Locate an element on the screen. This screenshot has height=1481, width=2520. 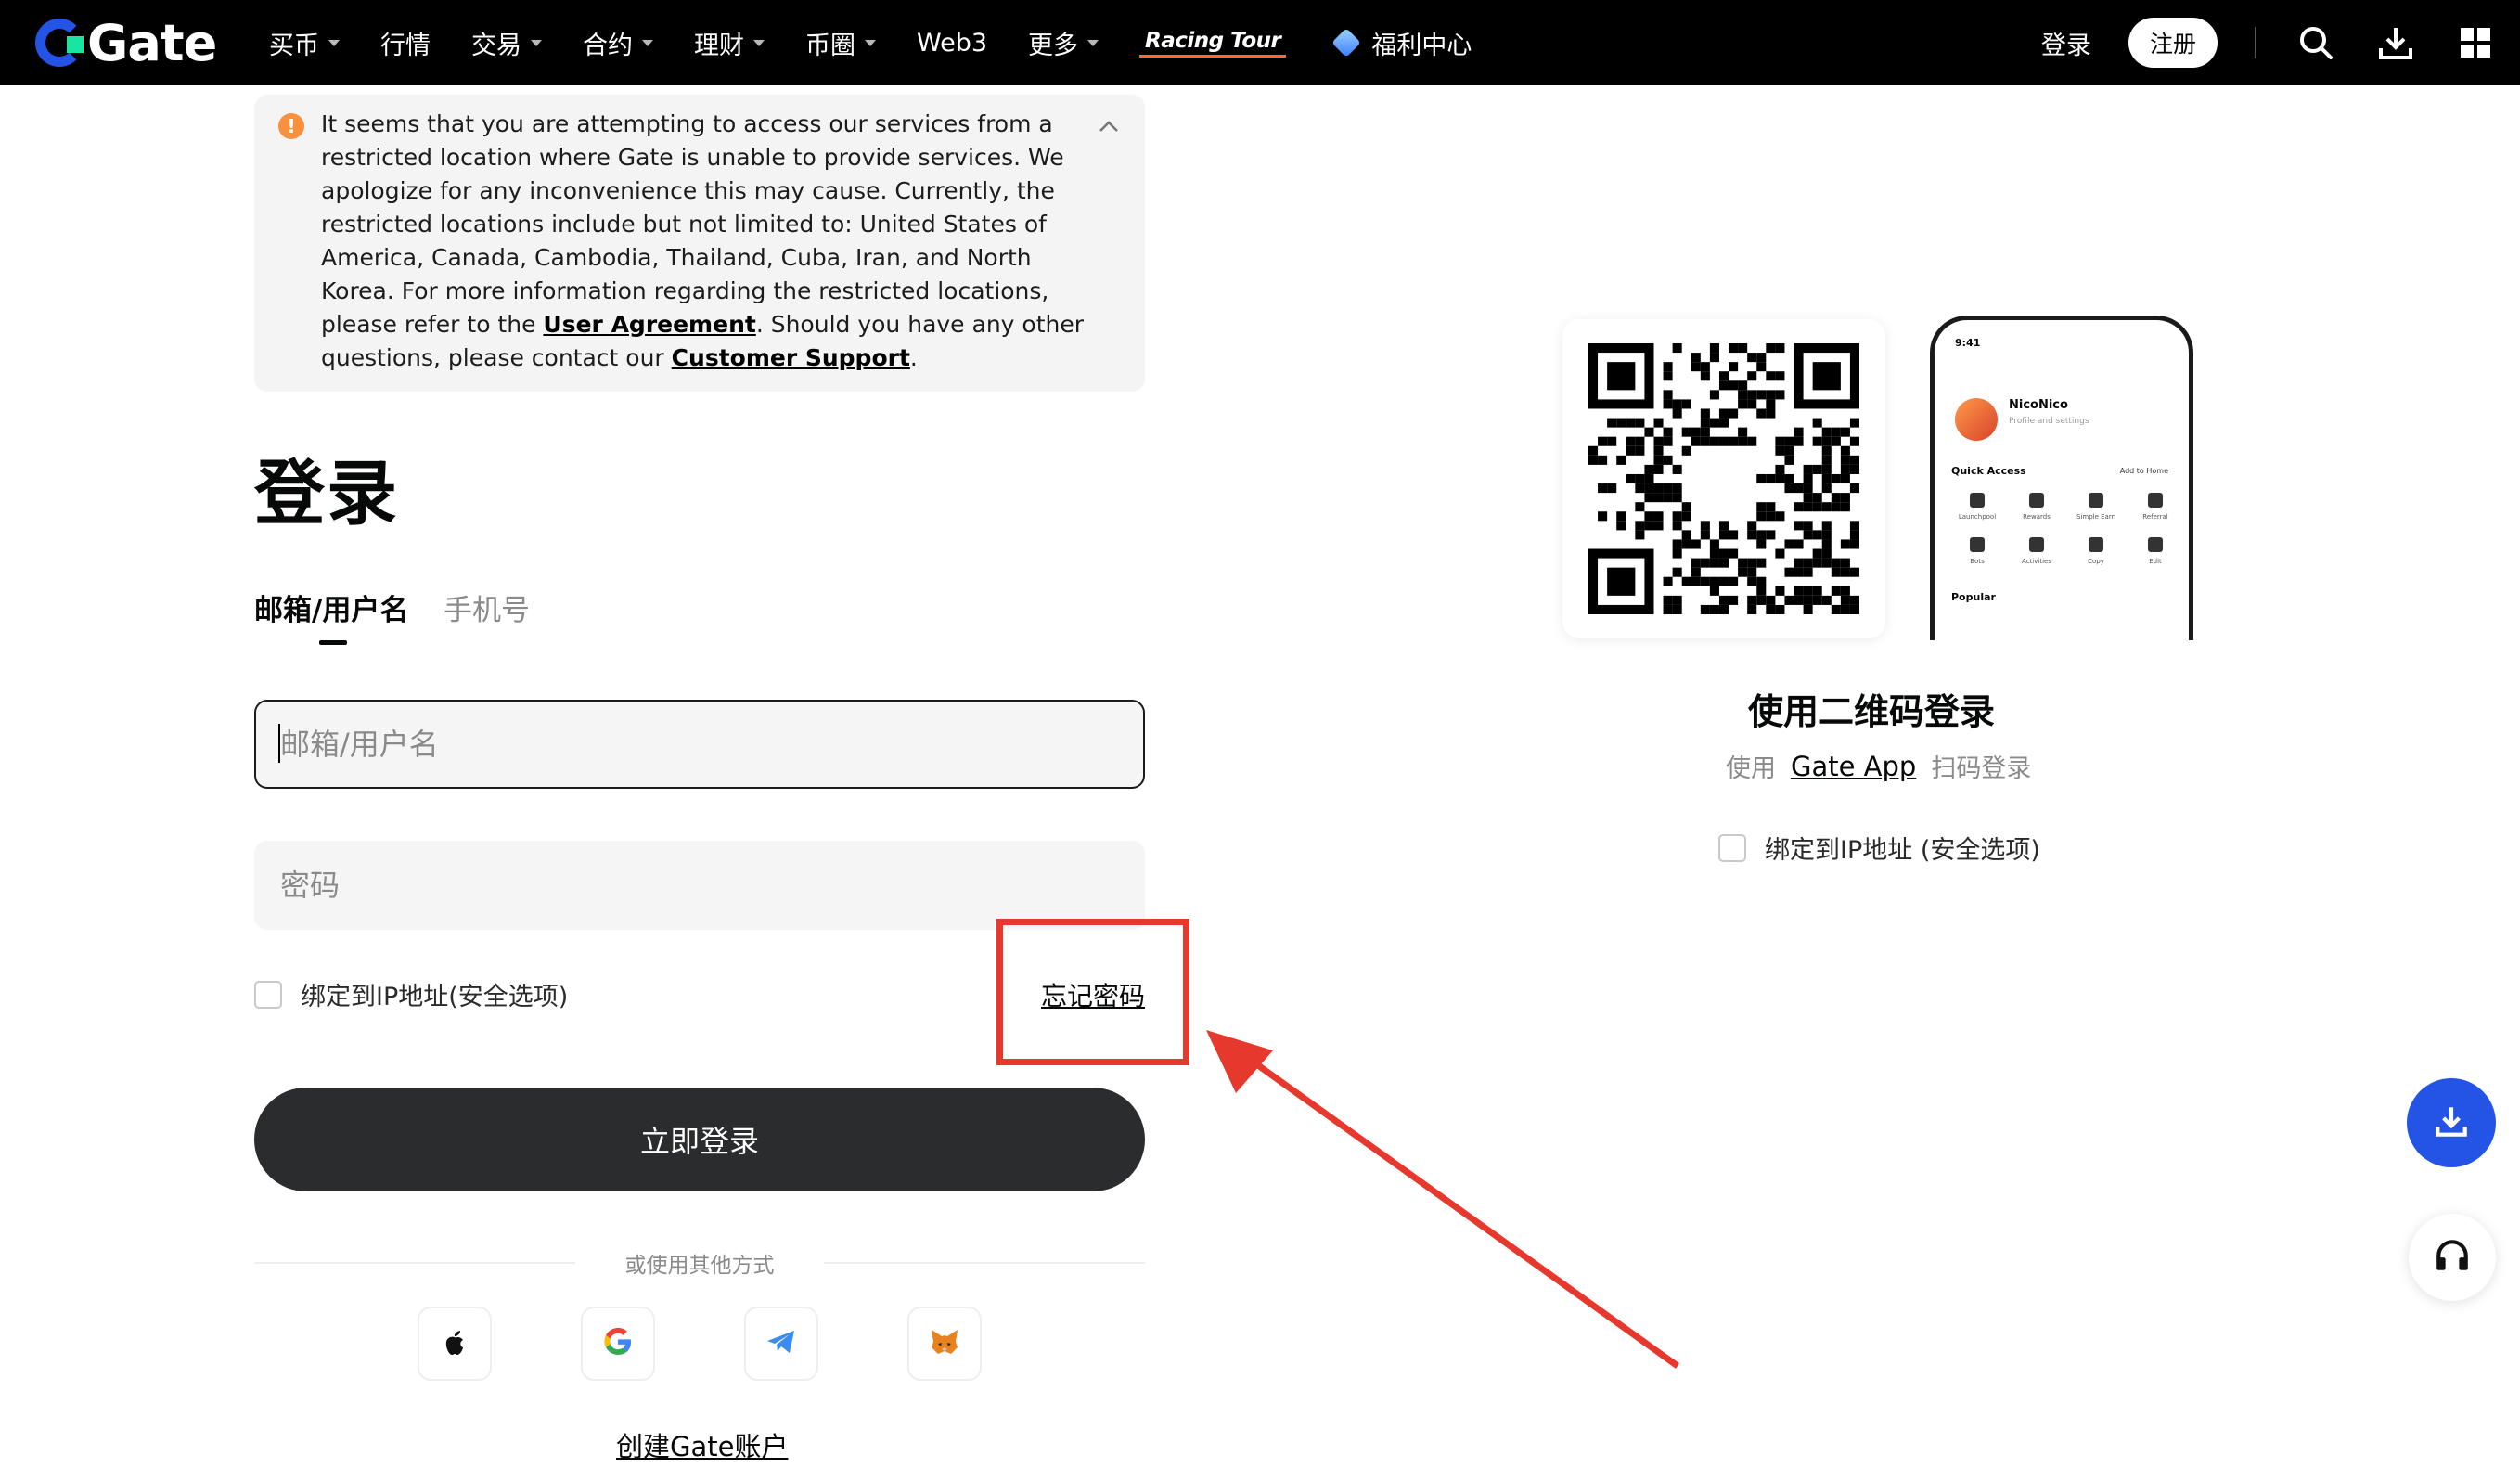
bind-ip-label: 绑定到IP地址(安全选项) is located at coordinates (435, 997).